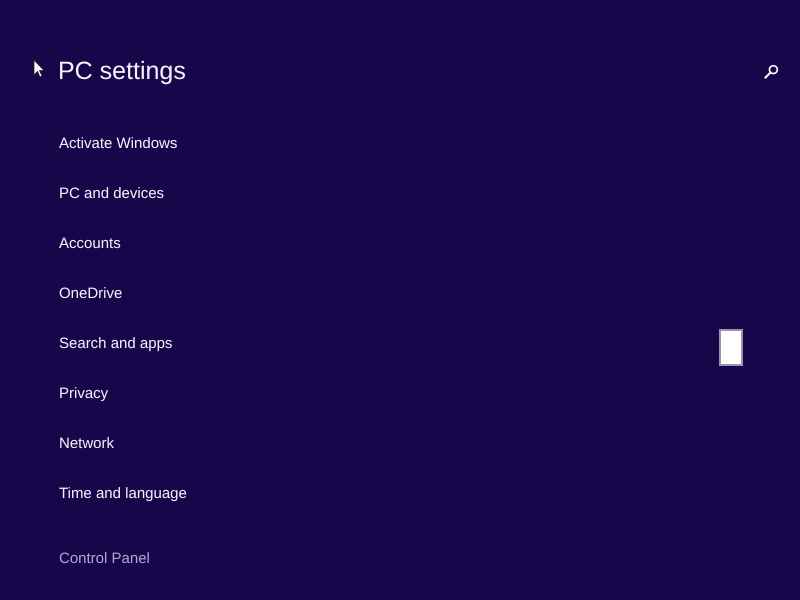 This screenshot has height=600, width=800. Describe the element at coordinates (123, 494) in the screenshot. I see `settings-category: Time and language` at that location.